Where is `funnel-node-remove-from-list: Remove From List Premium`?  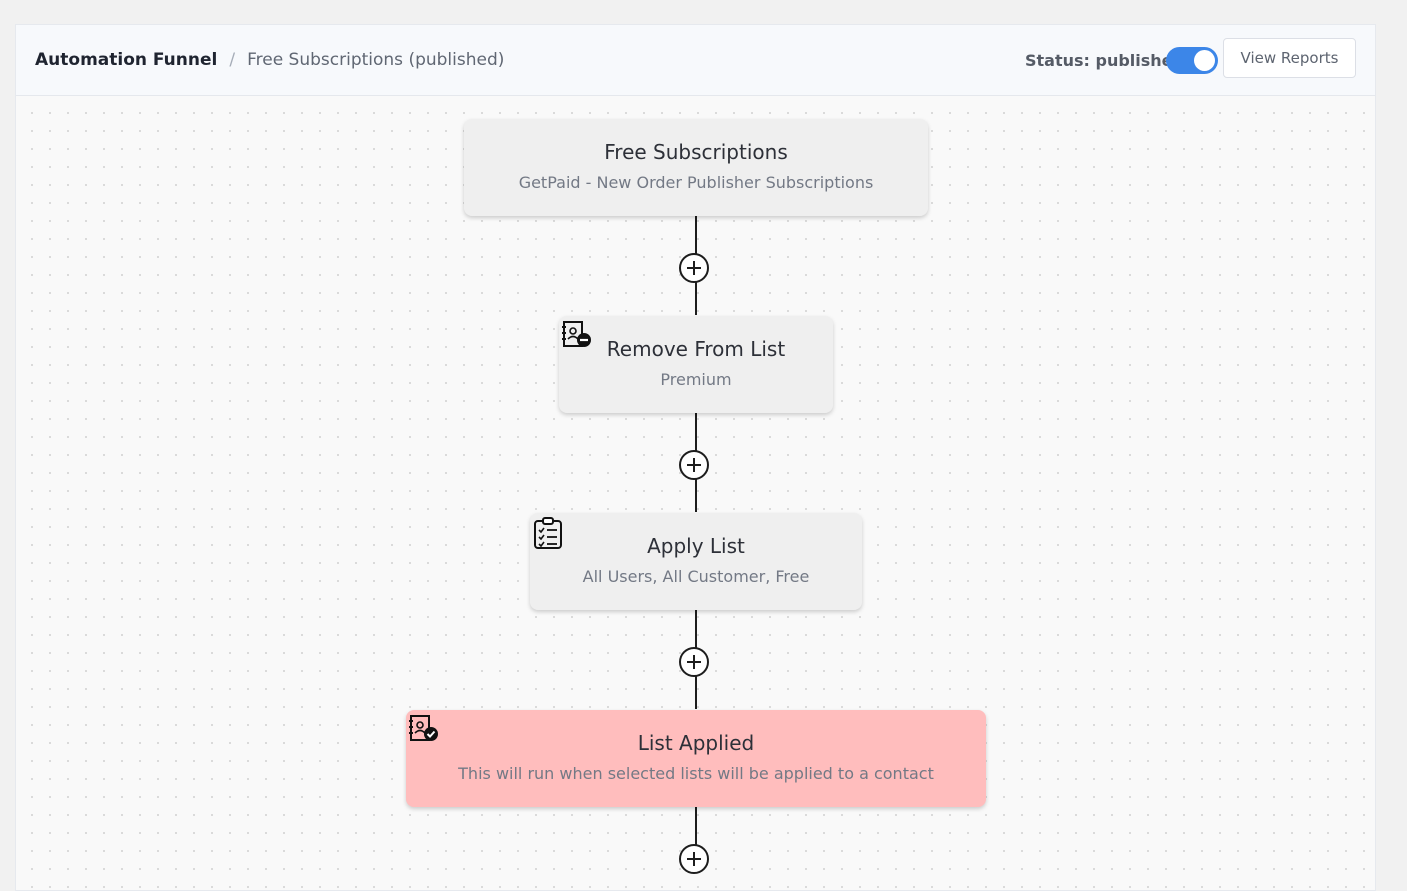 funnel-node-remove-from-list: Remove From List Premium is located at coordinates (696, 364).